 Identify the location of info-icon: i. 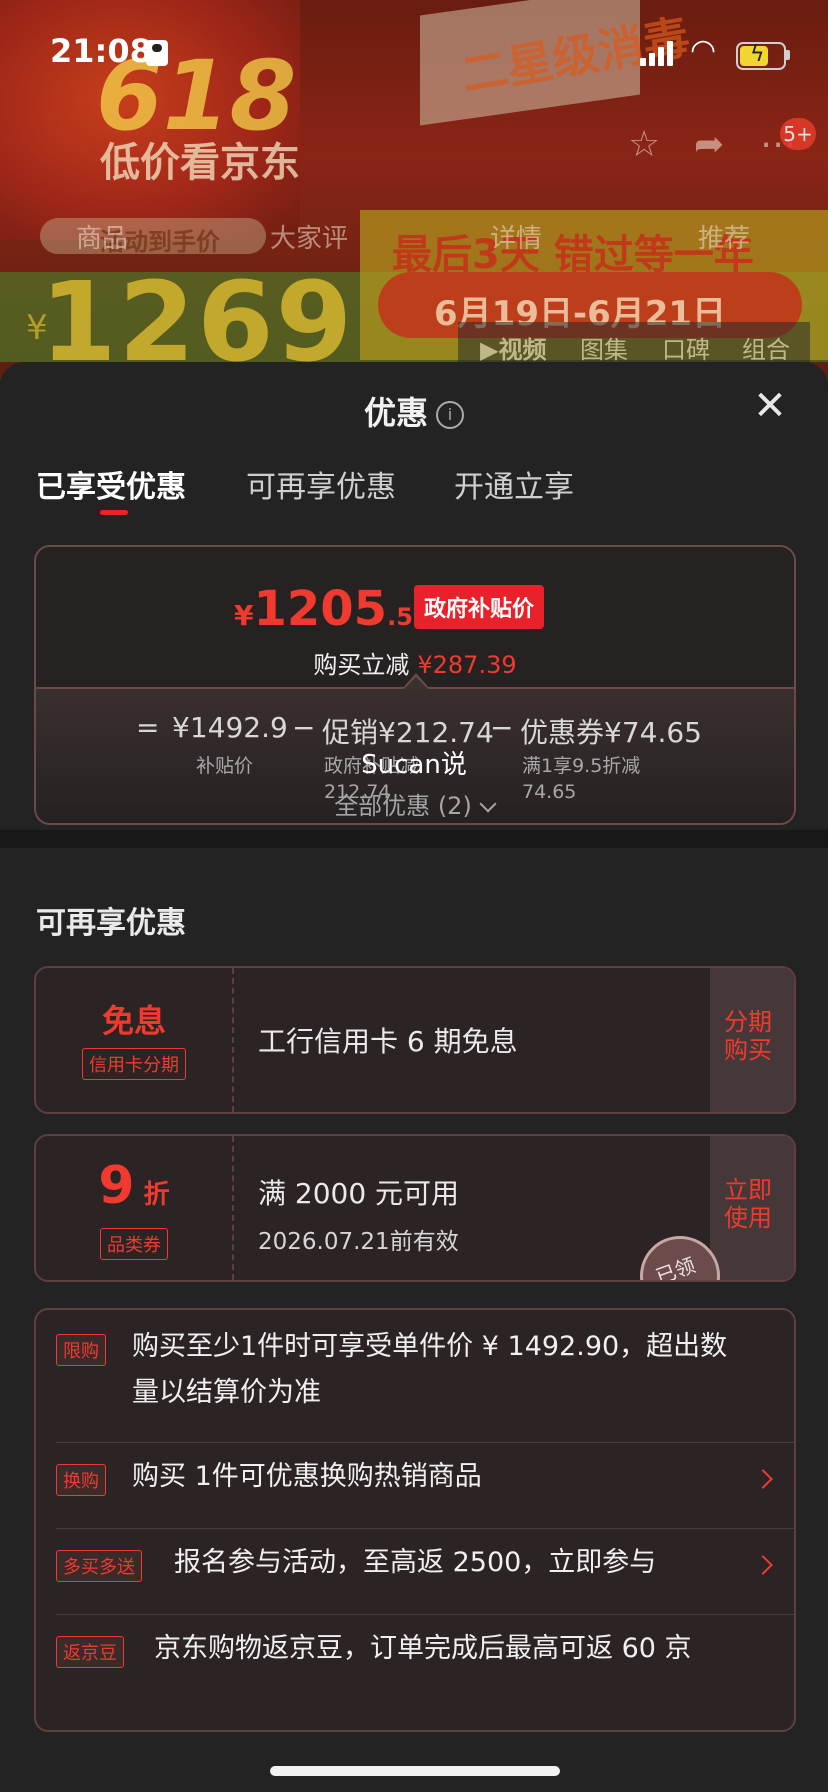
(450, 415).